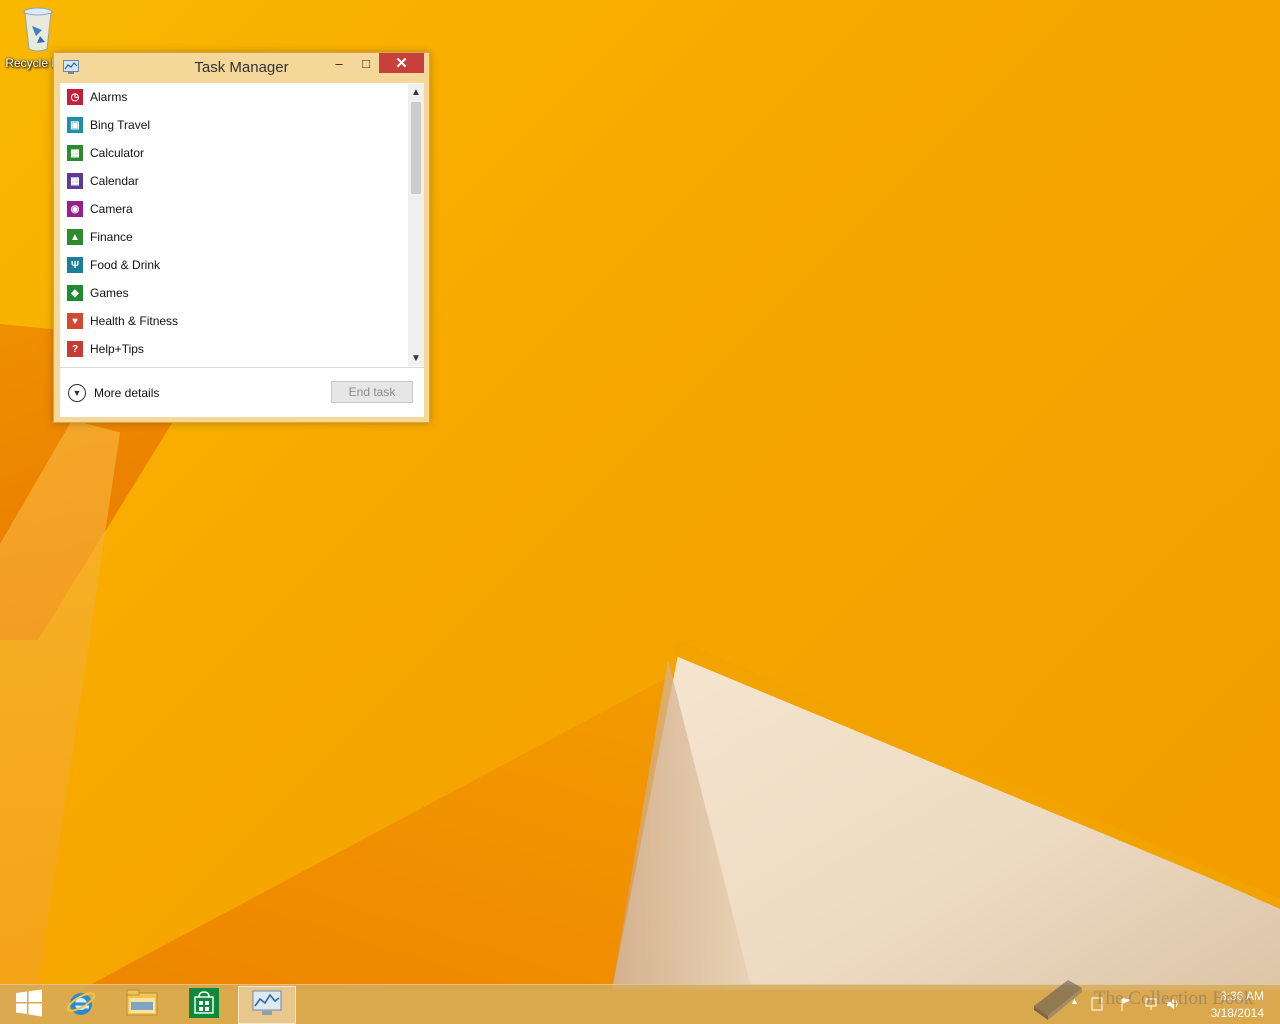  What do you see at coordinates (75, 265) in the screenshot?
I see `utensils-icon: Ψ` at bounding box center [75, 265].